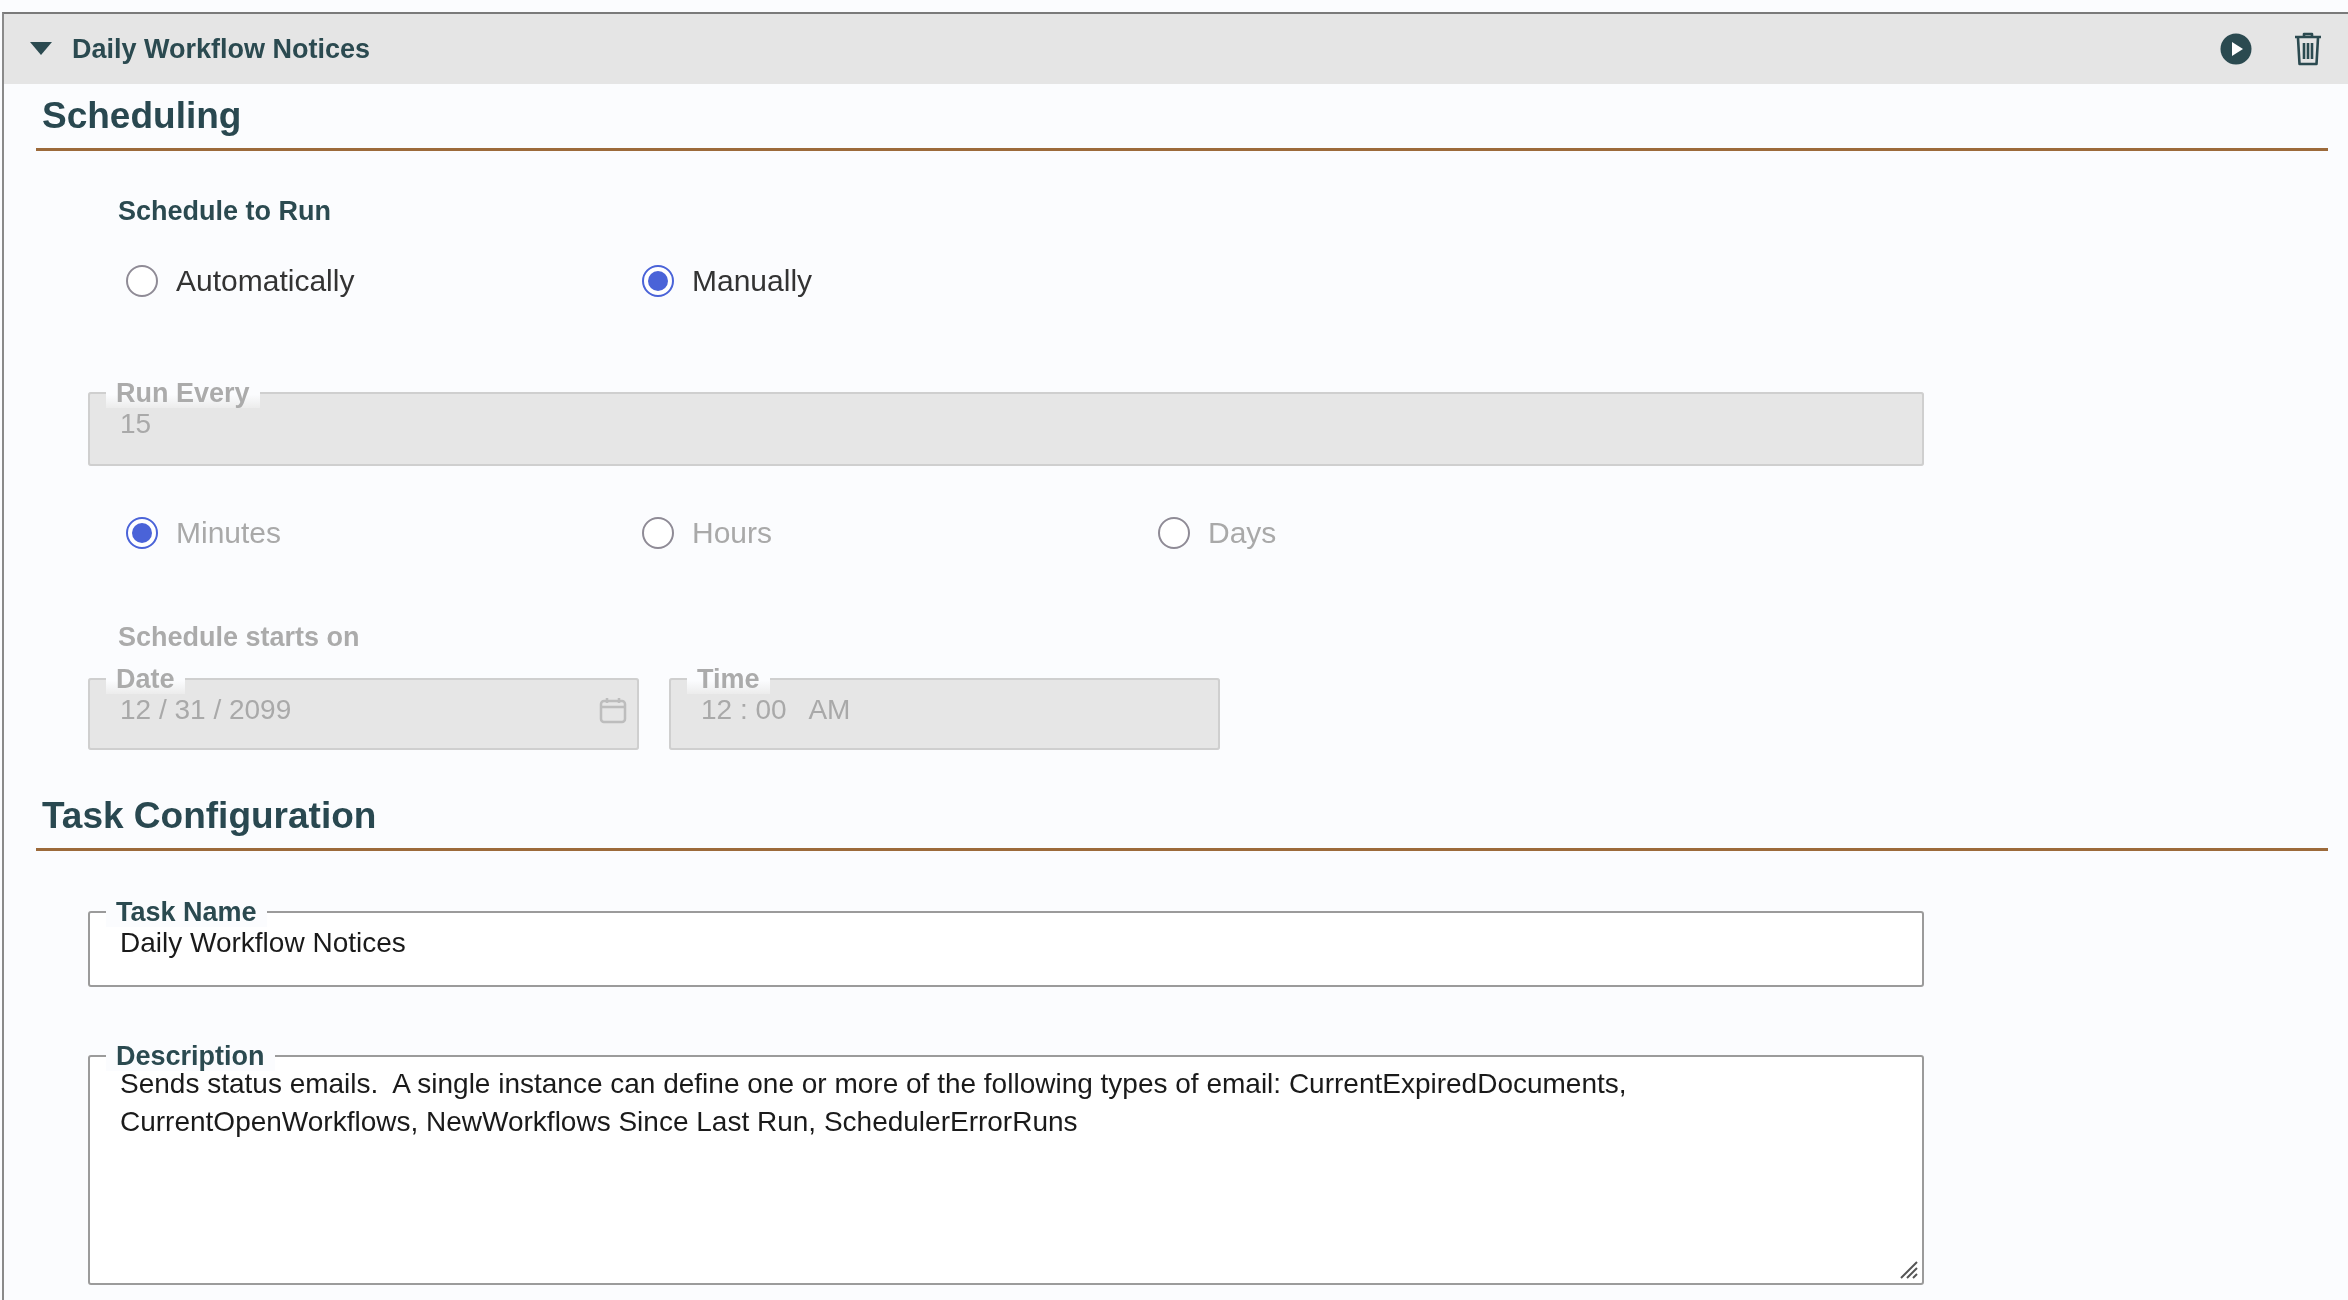  Describe the element at coordinates (265, 281) in the screenshot. I see `radio-label: Automatically` at that location.